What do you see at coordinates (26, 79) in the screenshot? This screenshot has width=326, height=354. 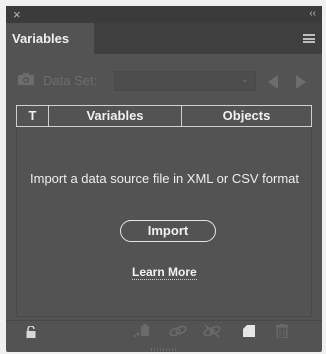 I see `camera-icon` at bounding box center [26, 79].